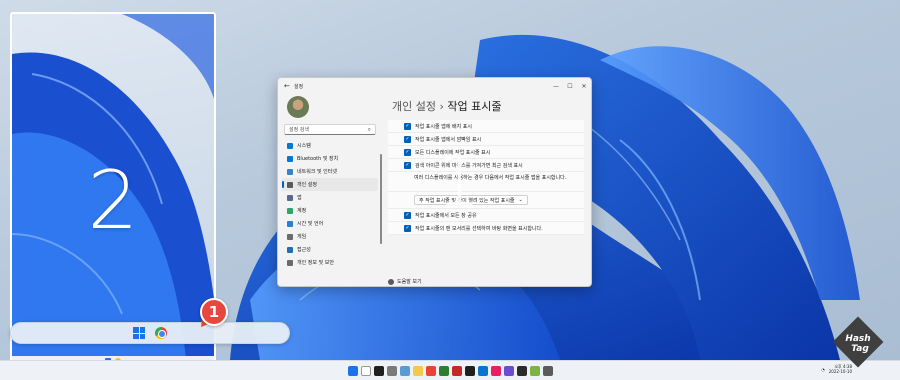  What do you see at coordinates (381, 199) in the screenshot?
I see `sidebar-scrollbar` at bounding box center [381, 199].